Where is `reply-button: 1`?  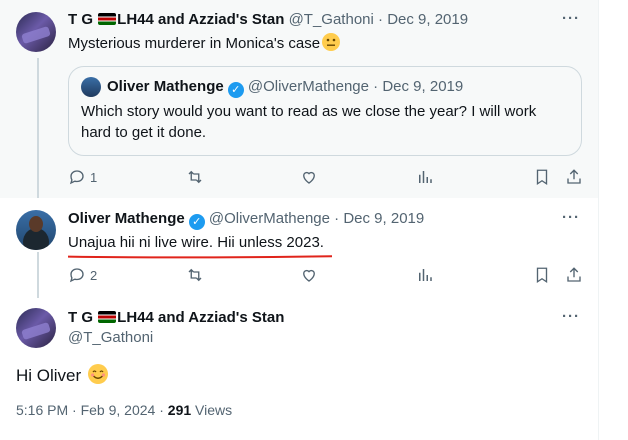
reply-button: 1 is located at coordinates (82, 177).